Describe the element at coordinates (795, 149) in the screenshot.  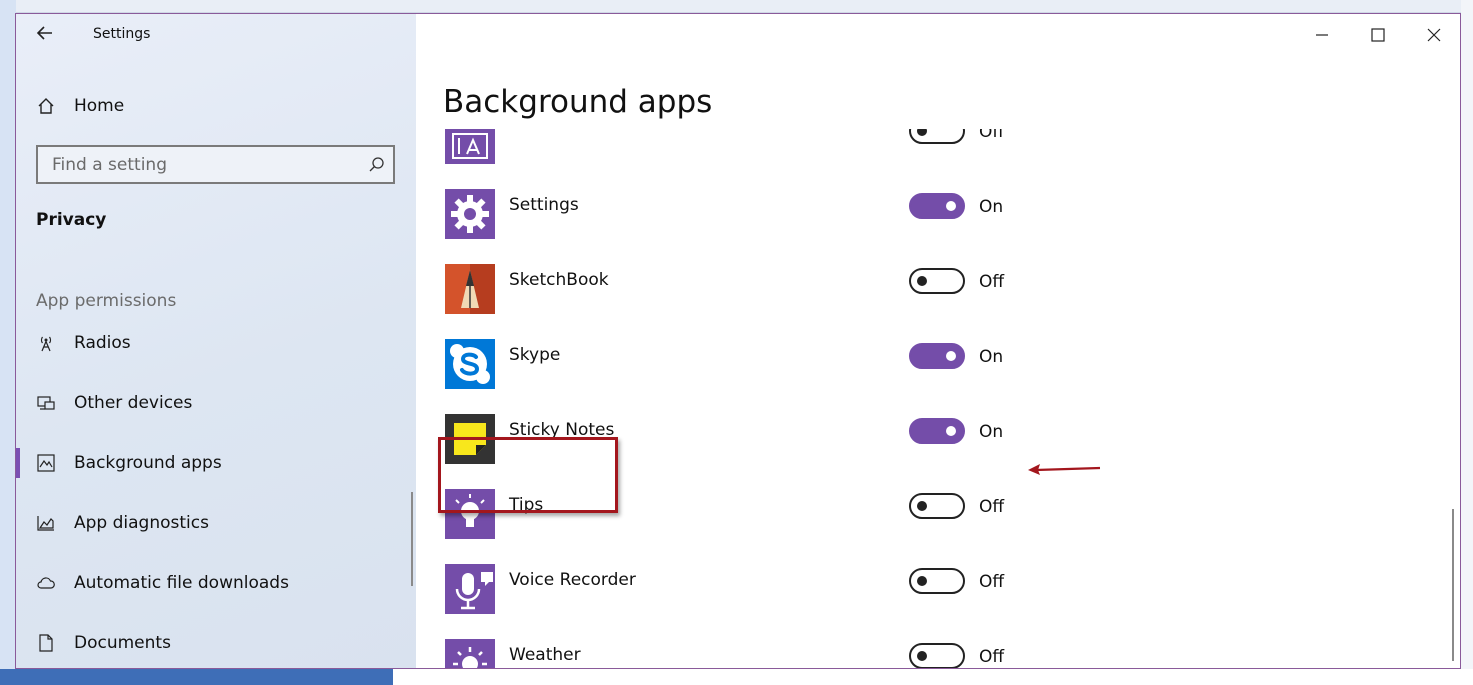
I see `app-row-print-3d: Off` at that location.